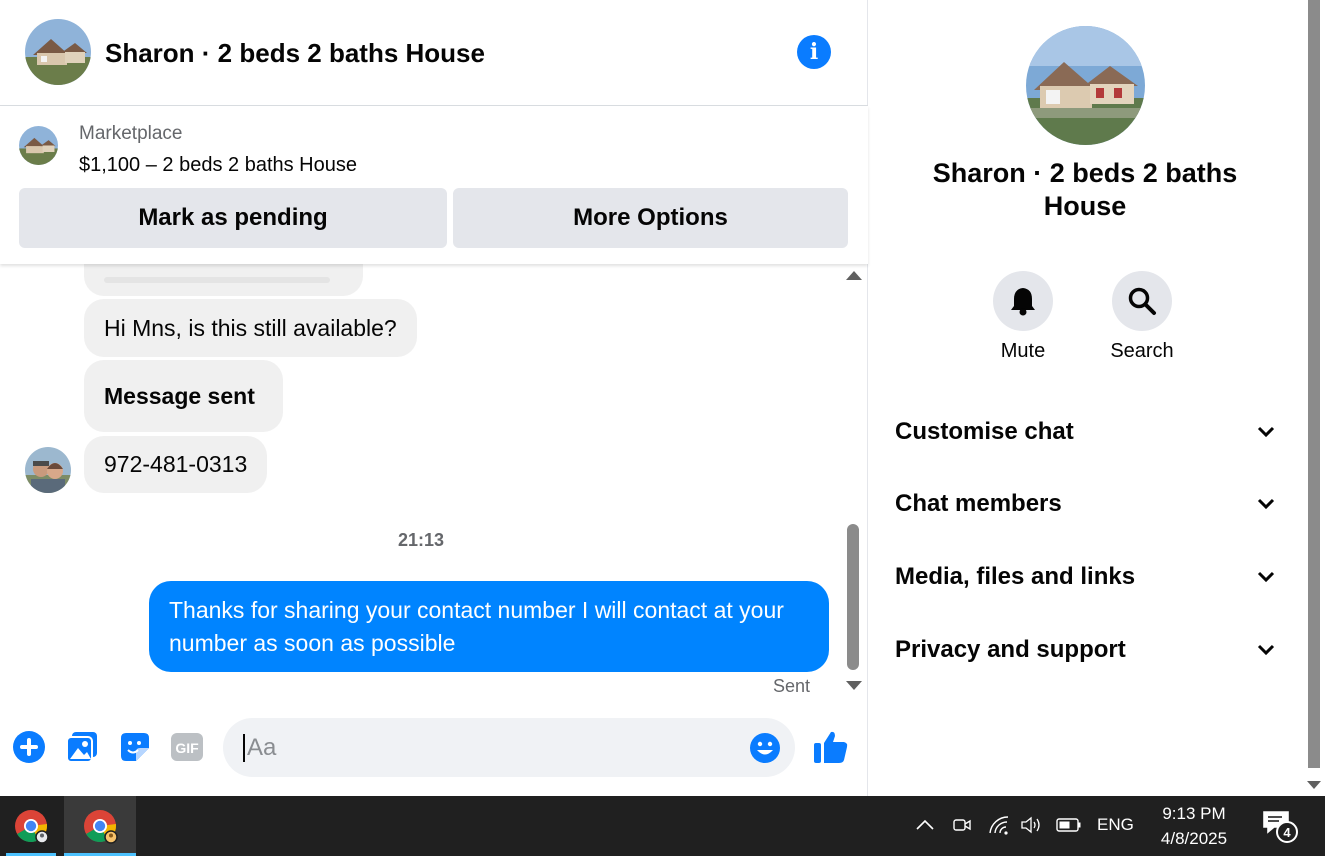 Image resolution: width=1325 pixels, height=856 pixels. Describe the element at coordinates (218, 165) in the screenshot. I see `listing-price-title: $1,100 – 2 beds 2 baths House` at that location.